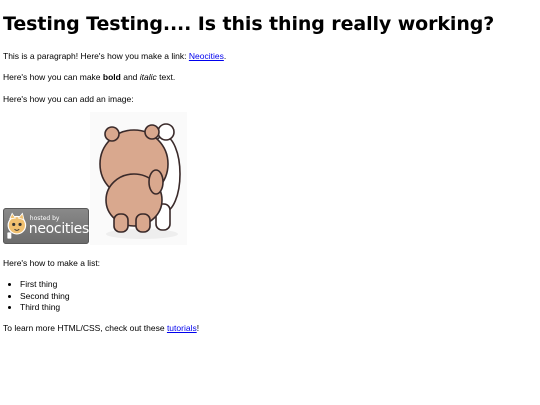 This screenshot has width=540, height=405. Describe the element at coordinates (111, 77) in the screenshot. I see `bold-text: bold` at that location.